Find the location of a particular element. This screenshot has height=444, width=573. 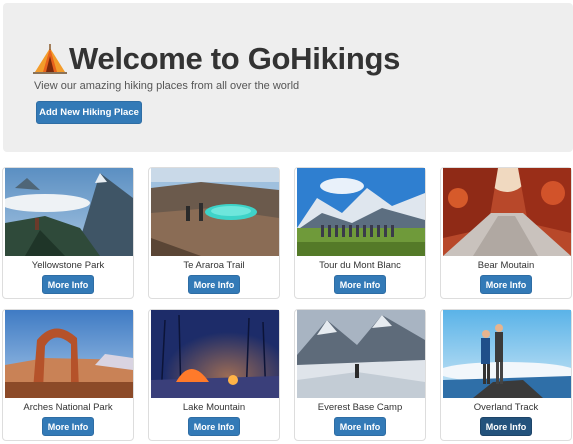

place-name: Overland Track is located at coordinates (506, 407).